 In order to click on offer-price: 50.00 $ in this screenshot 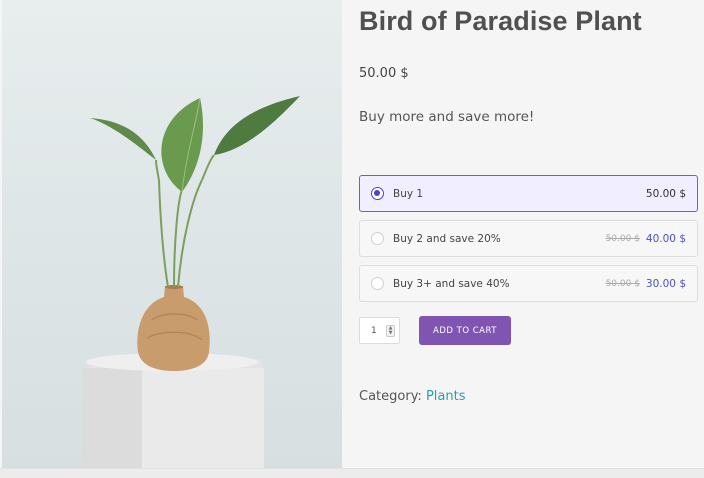, I will do `click(665, 193)`.